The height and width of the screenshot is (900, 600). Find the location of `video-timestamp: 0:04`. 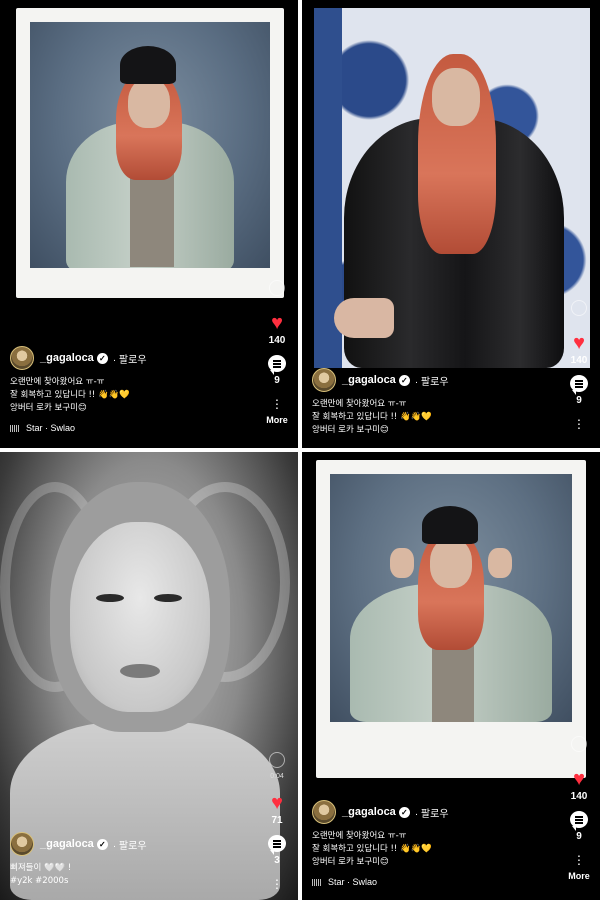

video-timestamp: 0:04 is located at coordinates (277, 776).